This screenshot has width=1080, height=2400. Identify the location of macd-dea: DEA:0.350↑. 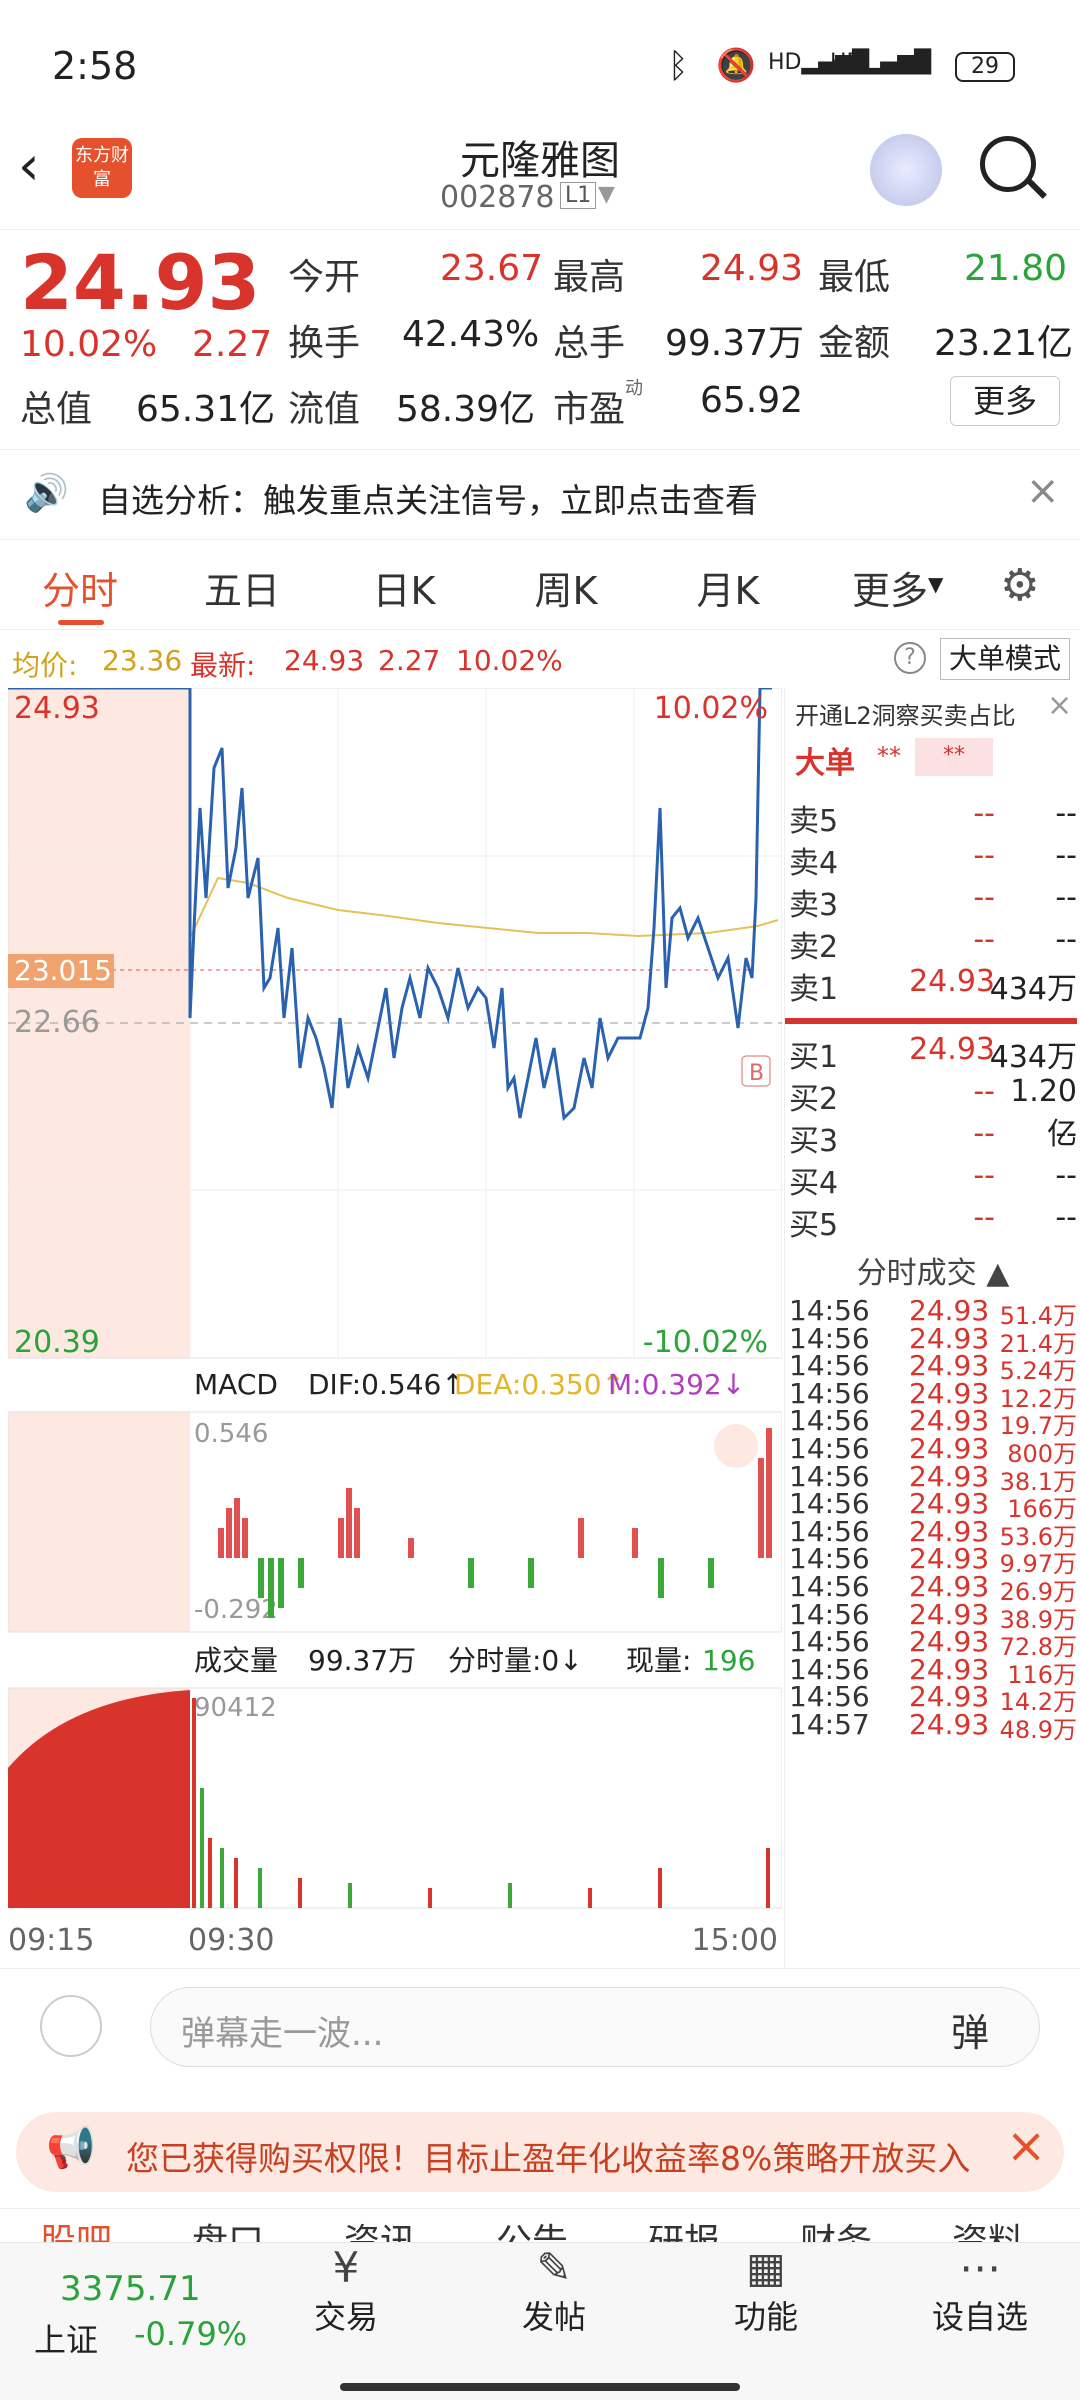
(539, 1384).